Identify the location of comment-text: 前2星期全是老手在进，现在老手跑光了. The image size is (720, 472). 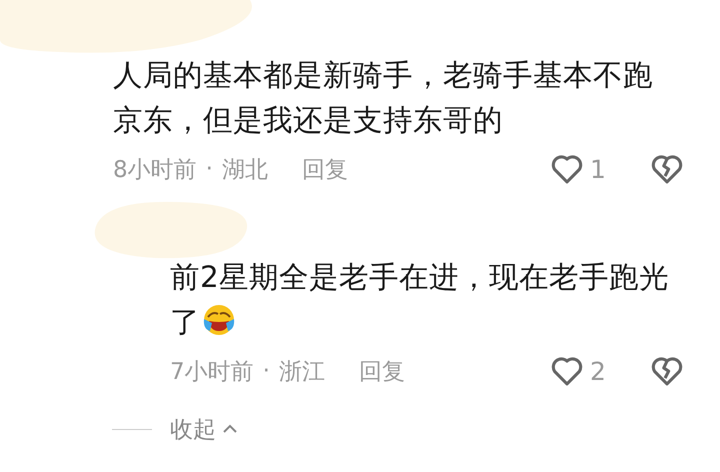
(420, 300).